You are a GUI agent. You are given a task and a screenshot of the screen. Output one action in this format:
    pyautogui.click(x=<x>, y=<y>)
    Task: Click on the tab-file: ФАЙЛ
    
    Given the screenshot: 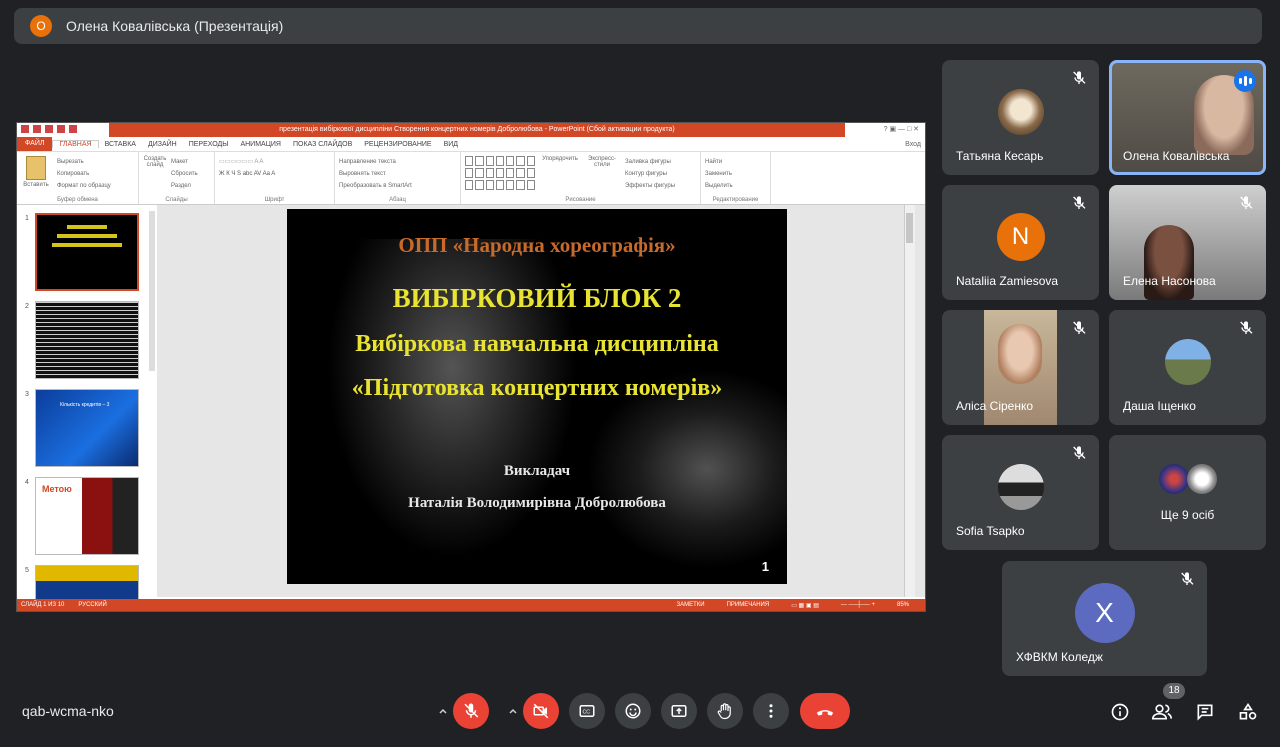 What is the action you would take?
    pyautogui.click(x=35, y=144)
    